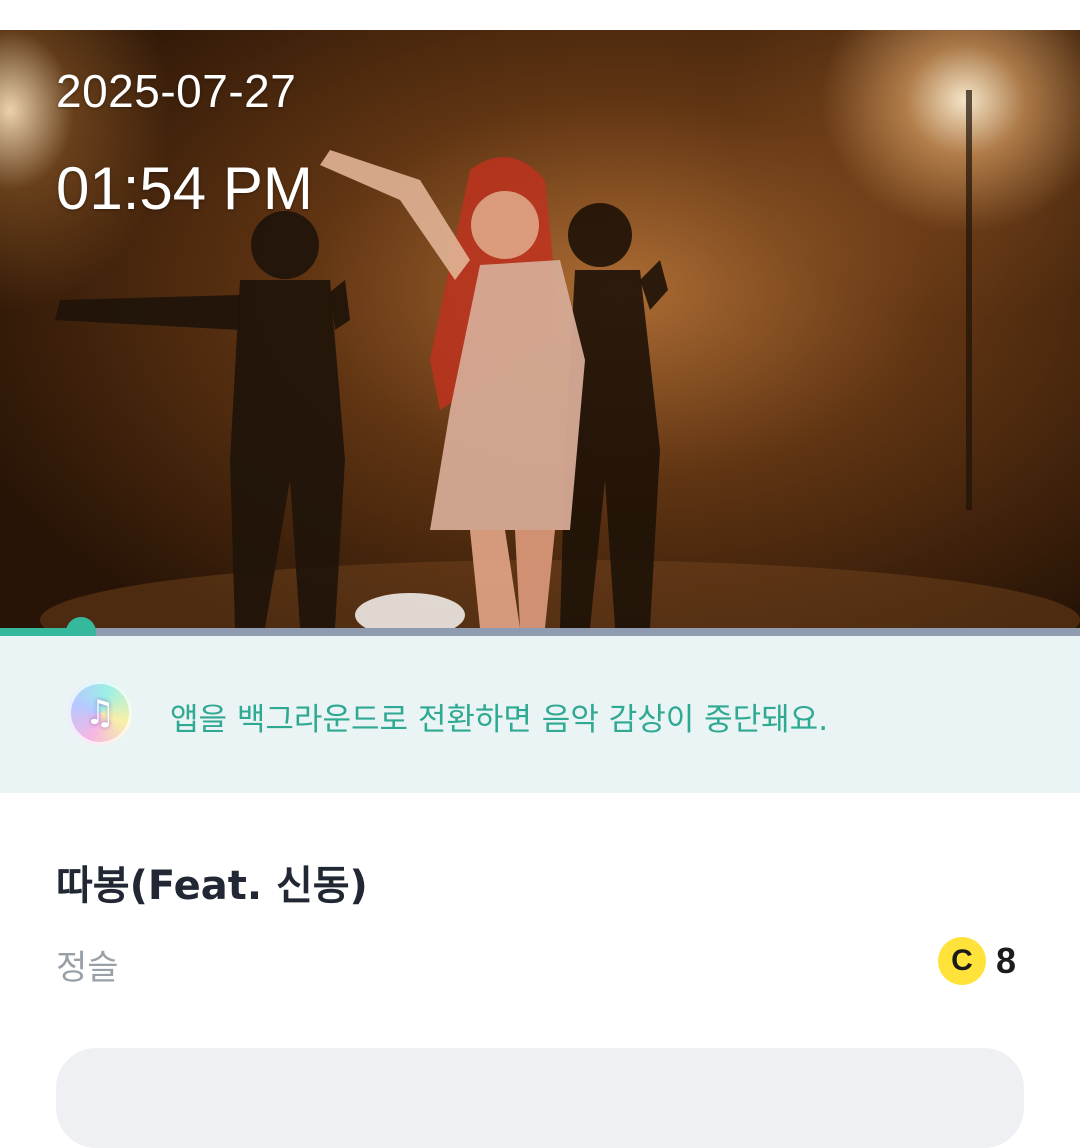 Image resolution: width=1080 pixels, height=1148 pixels. I want to click on top-strip, so click(540, 15).